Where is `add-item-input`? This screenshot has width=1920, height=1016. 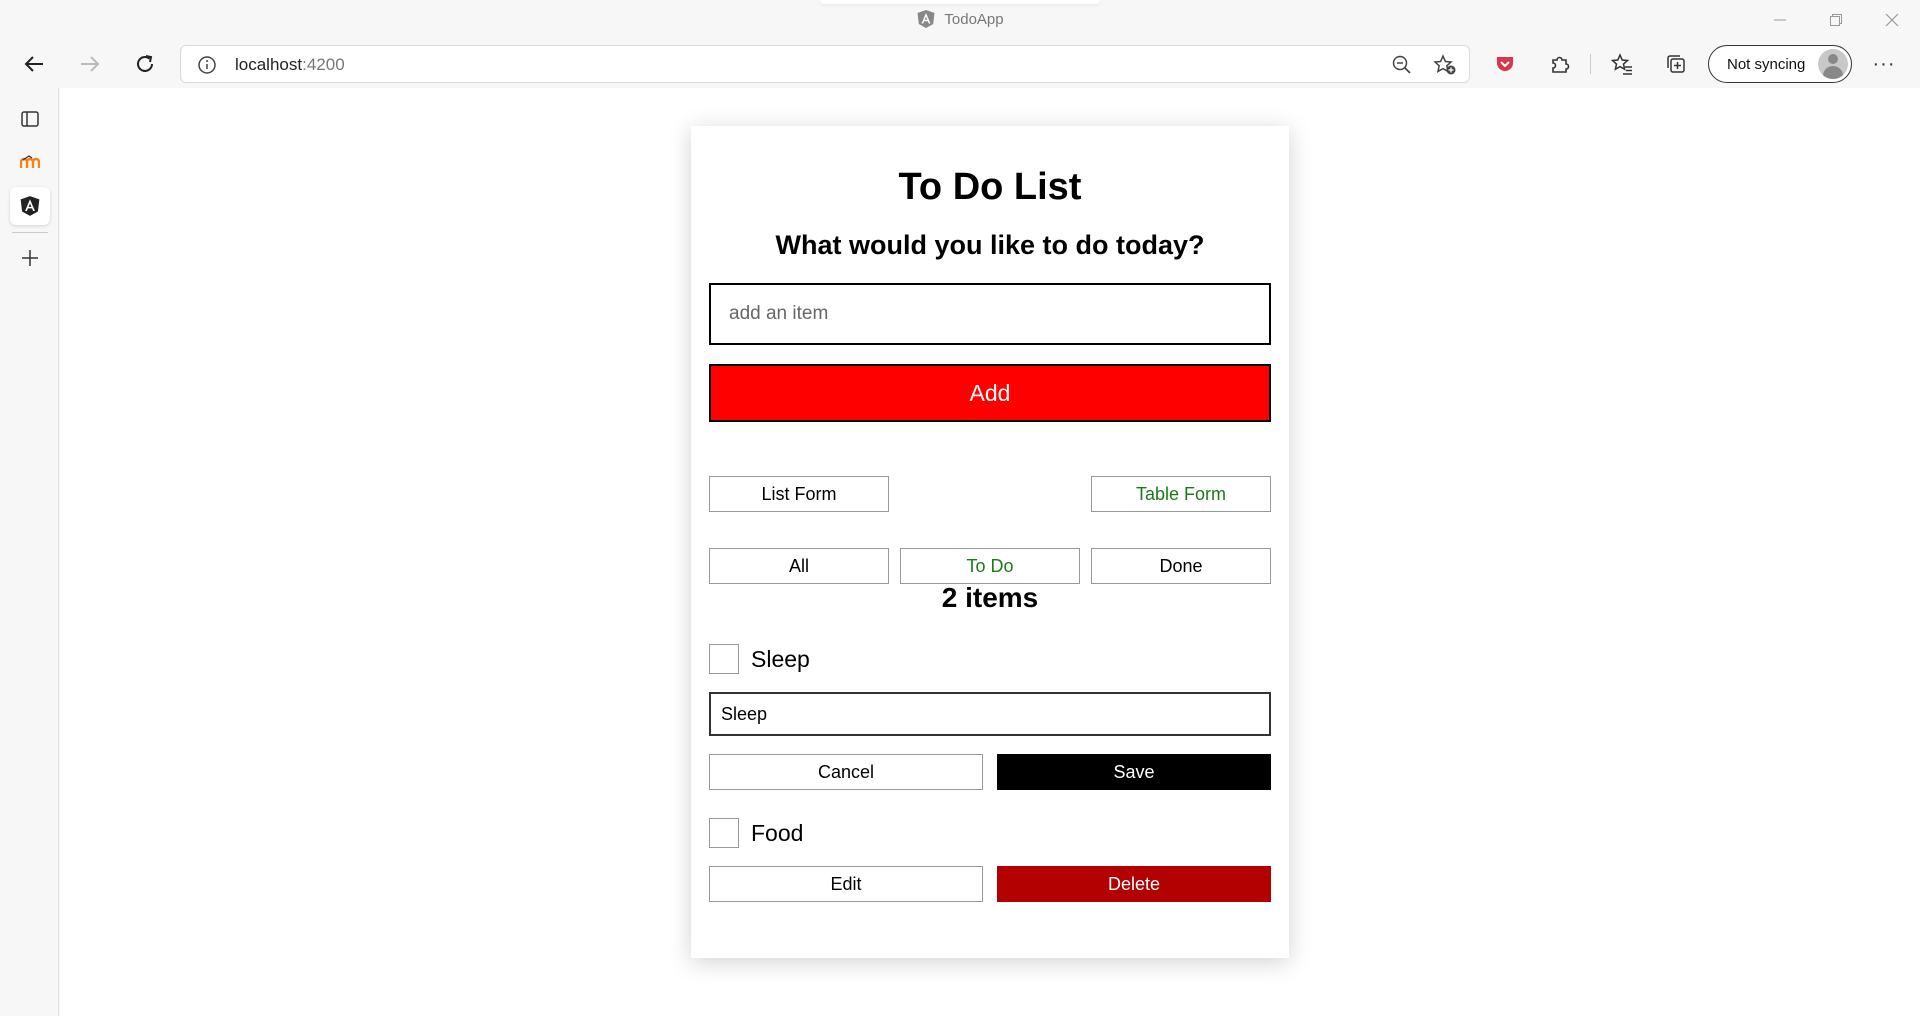
add-item-input is located at coordinates (990, 314).